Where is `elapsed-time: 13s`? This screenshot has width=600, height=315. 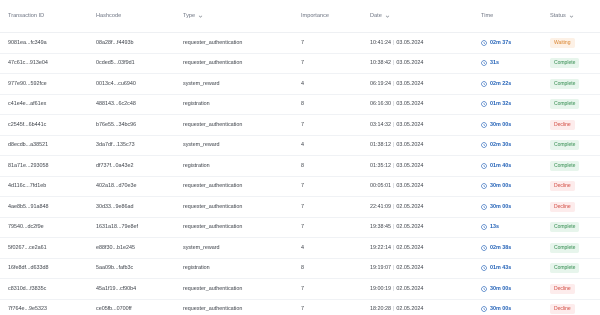 elapsed-time: 13s is located at coordinates (490, 228).